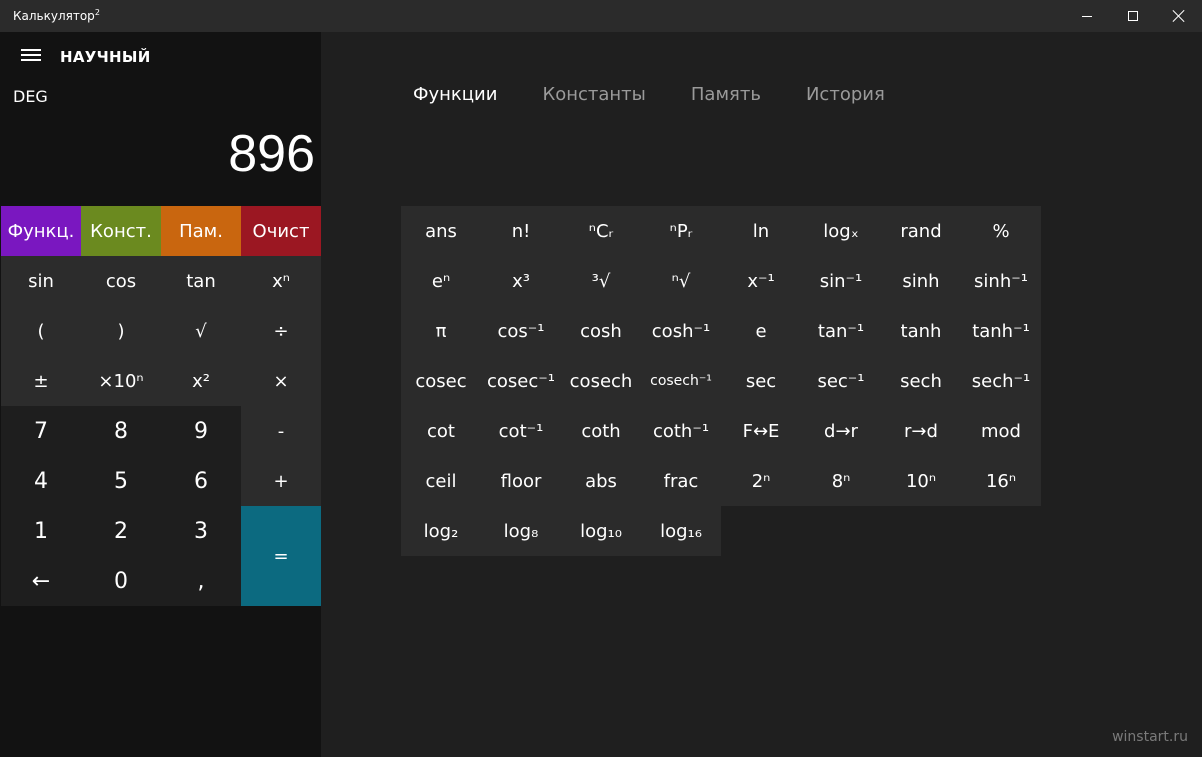 The image size is (1202, 757). Describe the element at coordinates (601, 431) in the screenshot. I see `function-key: coth` at that location.